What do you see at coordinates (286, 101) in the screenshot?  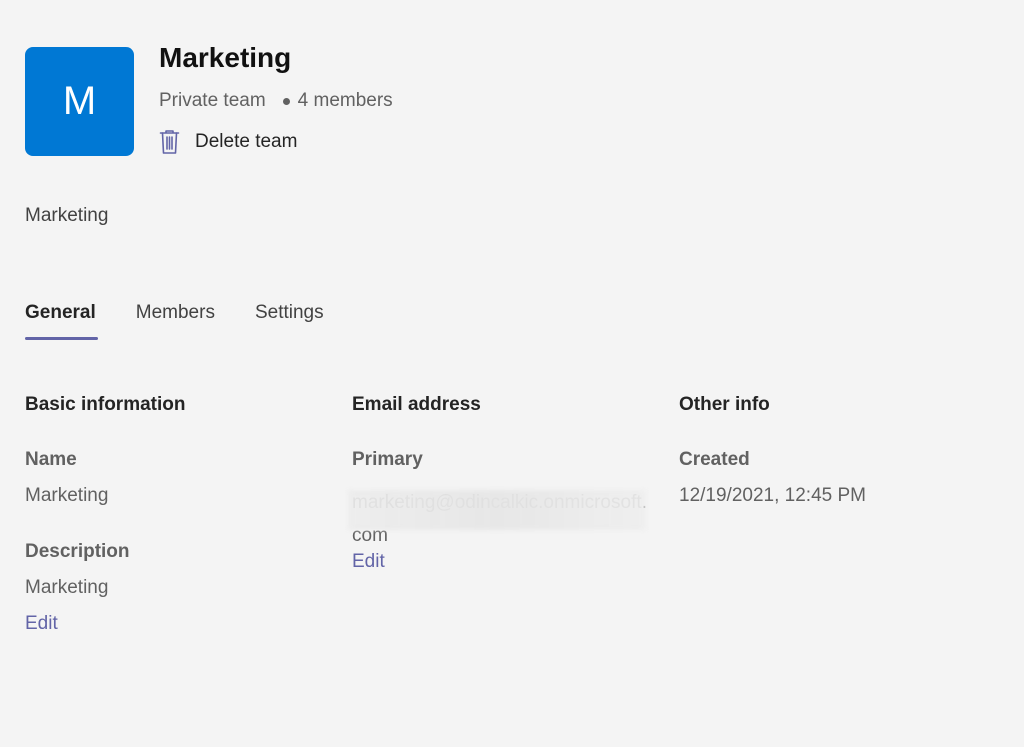 I see `separator-dot` at bounding box center [286, 101].